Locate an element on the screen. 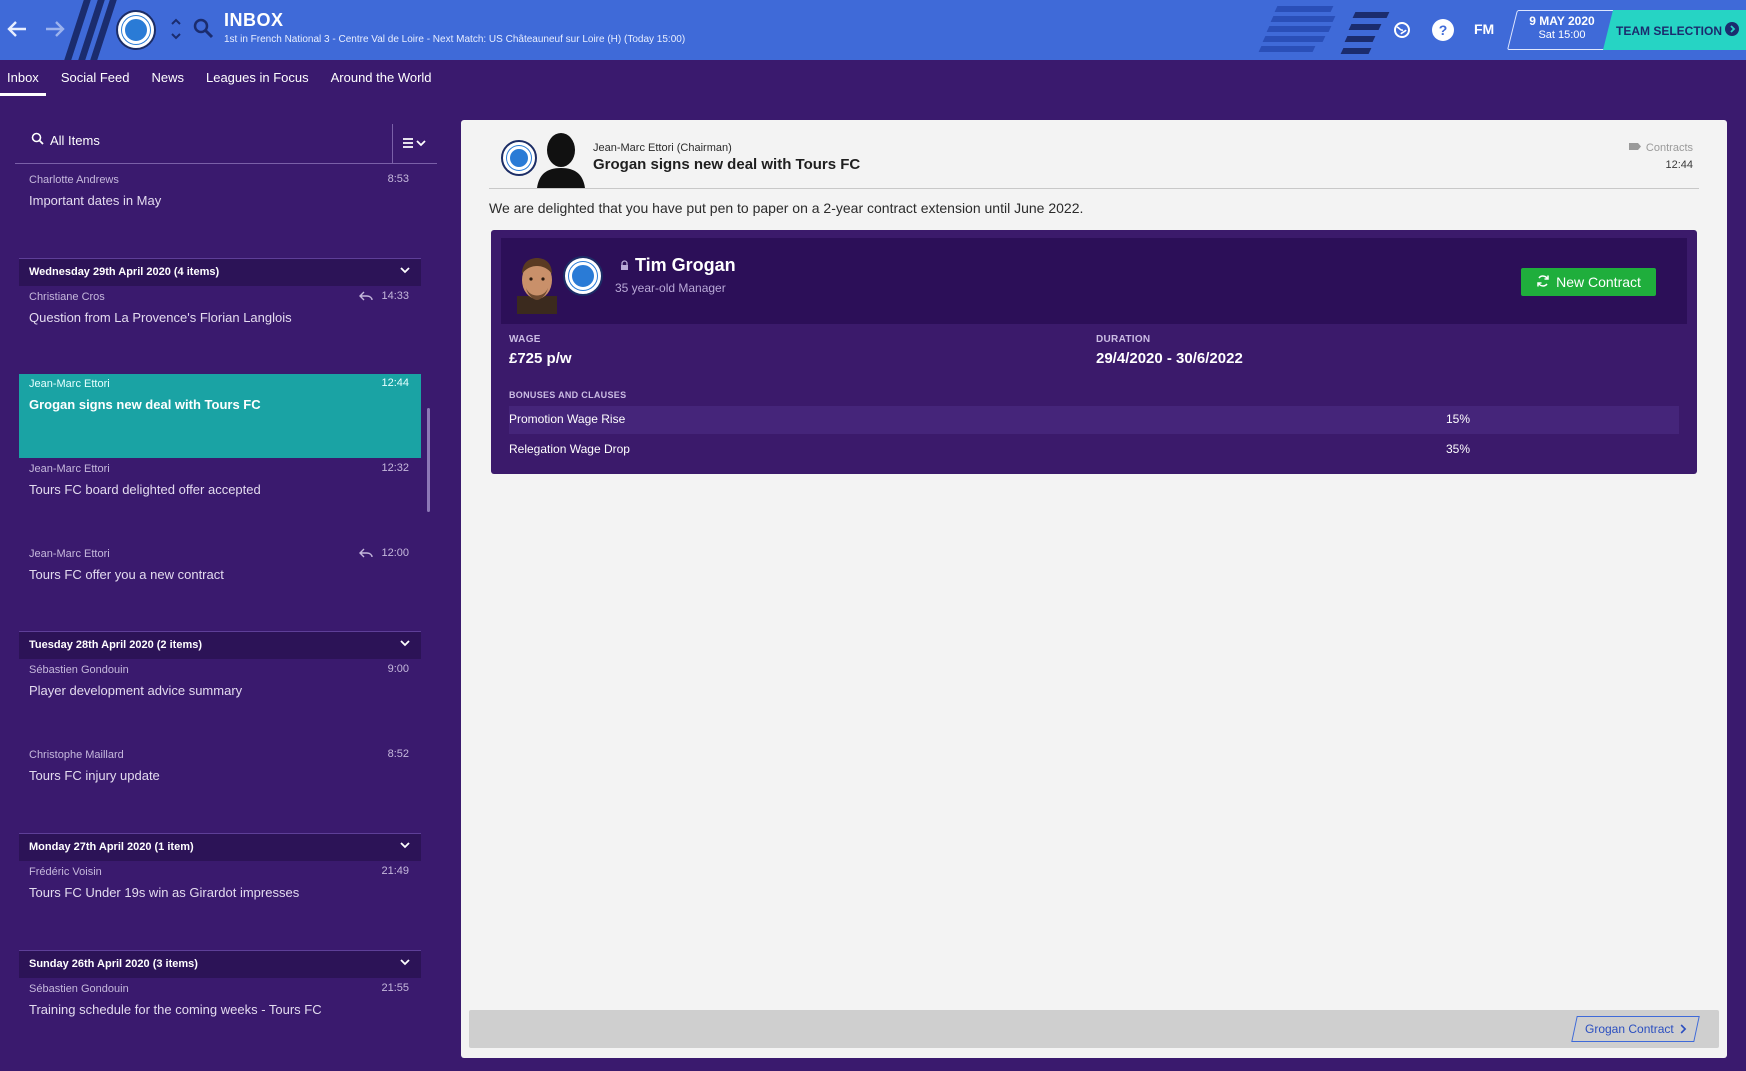 The image size is (1746, 1071). item-subject: Important dates in May is located at coordinates (95, 200).